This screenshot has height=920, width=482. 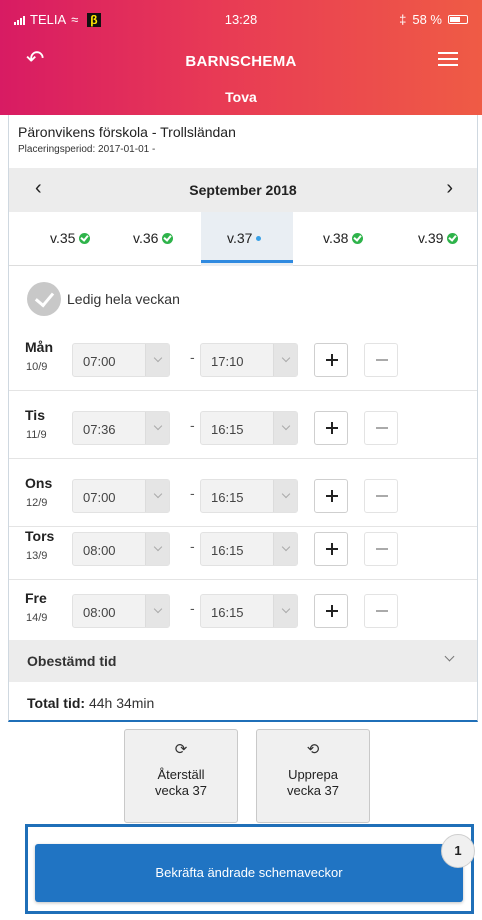 I want to click on repeat-icon: ⟲, so click(x=313, y=749).